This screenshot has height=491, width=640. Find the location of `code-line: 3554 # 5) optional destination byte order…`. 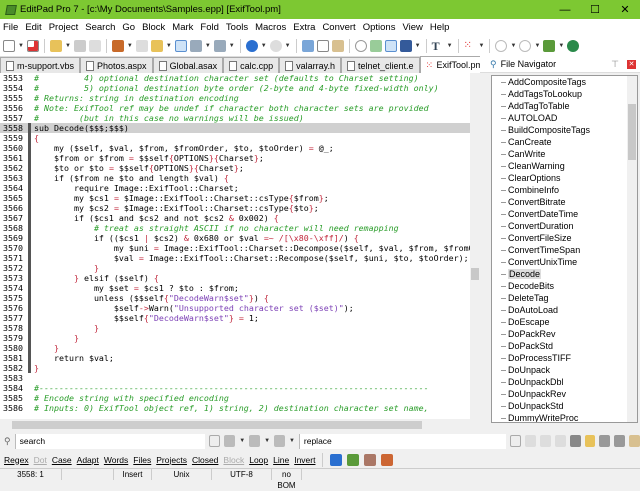

code-line: 3554 # 5) optional destination byte order… is located at coordinates (235, 88).